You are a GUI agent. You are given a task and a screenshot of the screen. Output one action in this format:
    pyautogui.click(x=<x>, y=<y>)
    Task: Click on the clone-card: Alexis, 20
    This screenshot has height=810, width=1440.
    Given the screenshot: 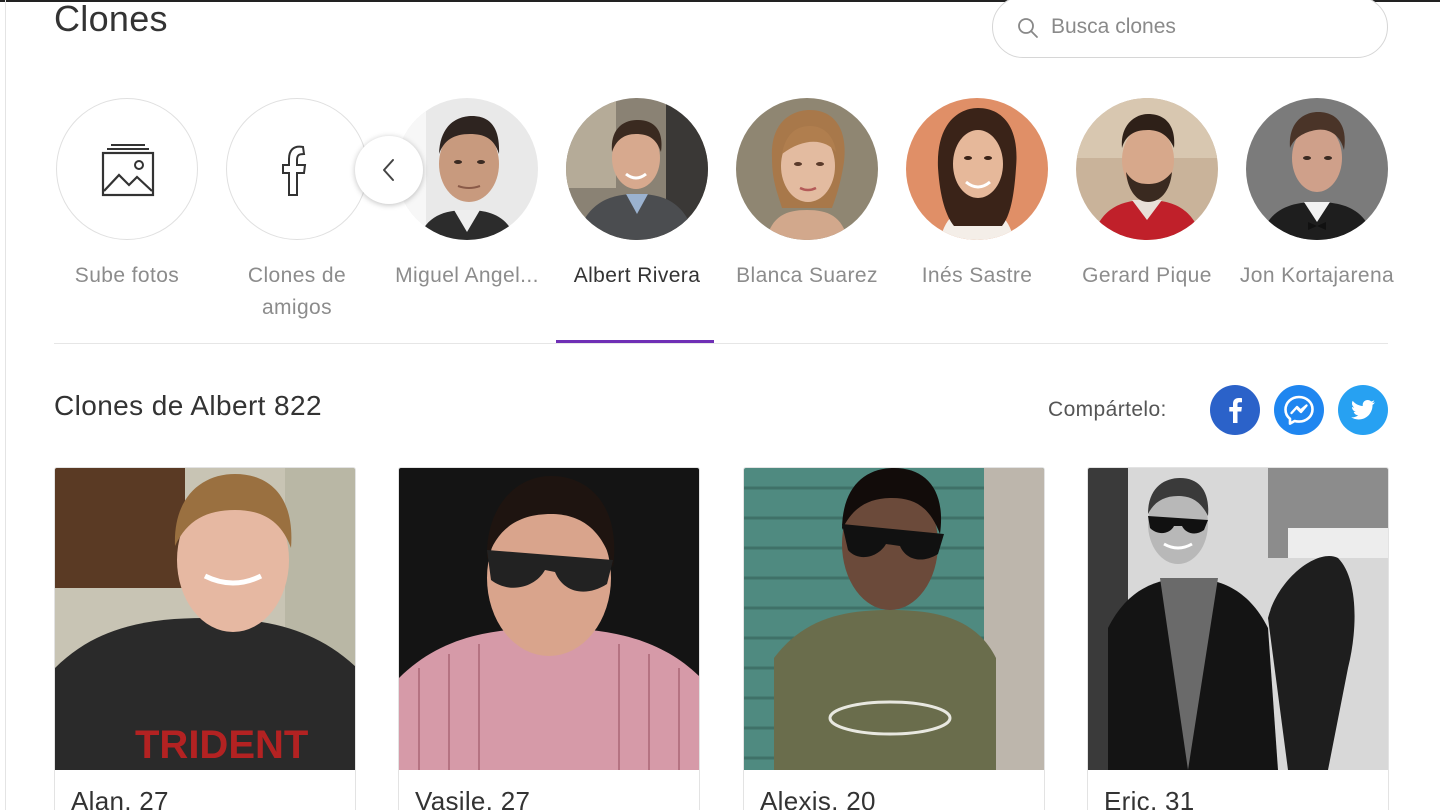 What is the action you would take?
    pyautogui.click(x=894, y=638)
    